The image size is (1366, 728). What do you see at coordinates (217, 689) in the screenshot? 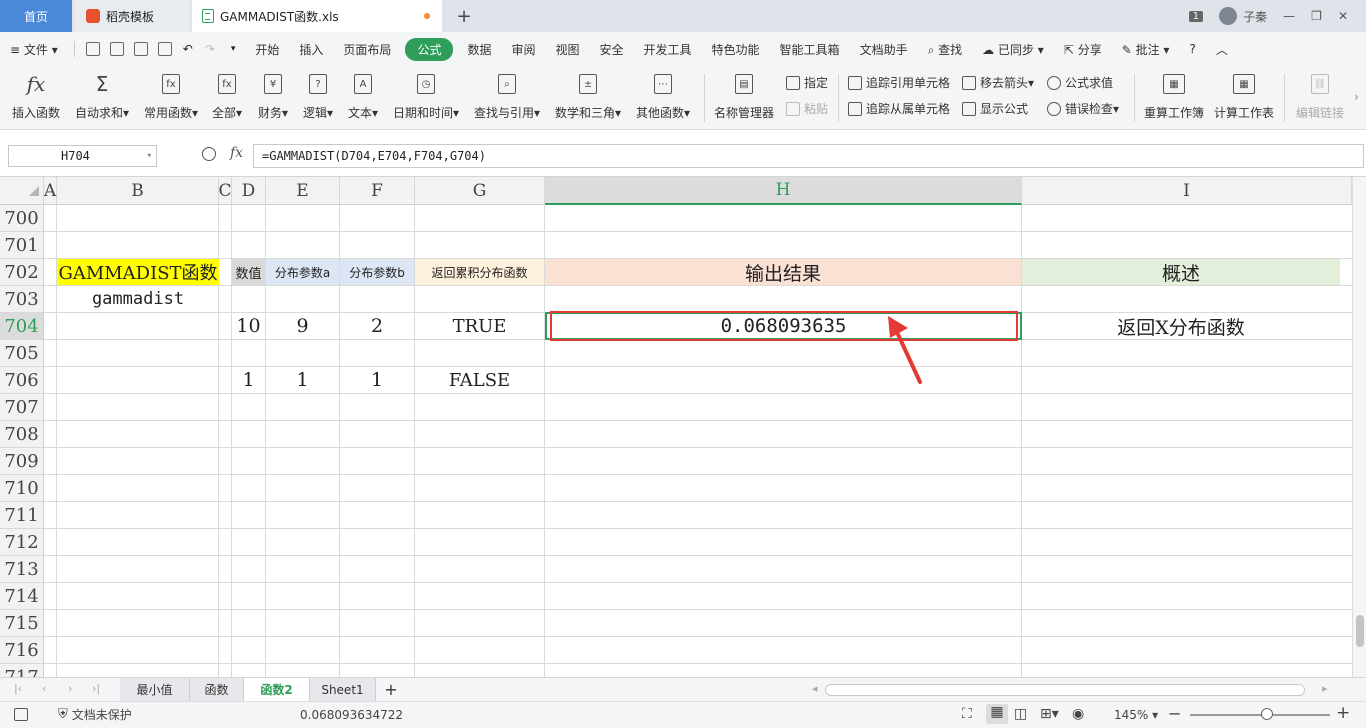
I see `sheet-tab-function: 函数` at bounding box center [217, 689].